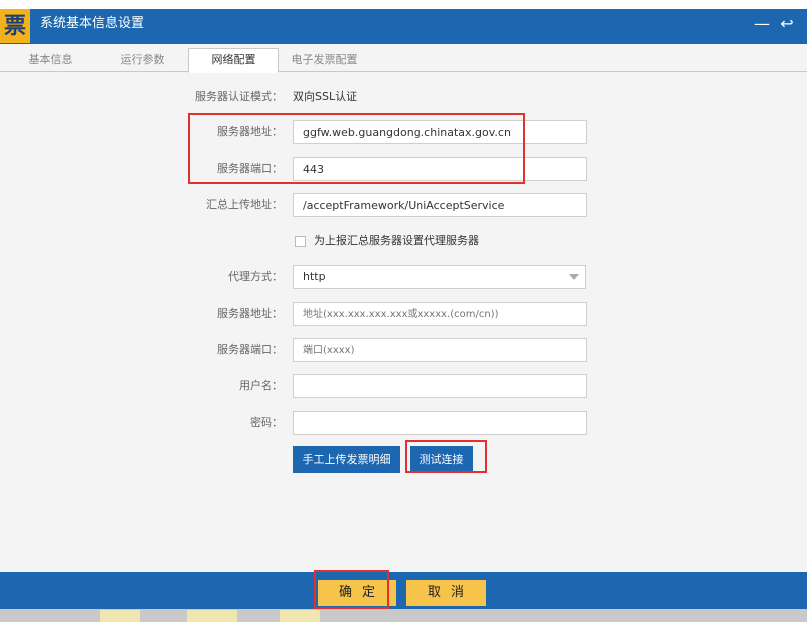 The width and height of the screenshot is (807, 622). What do you see at coordinates (356, 148) in the screenshot?
I see `highlight-server-box` at bounding box center [356, 148].